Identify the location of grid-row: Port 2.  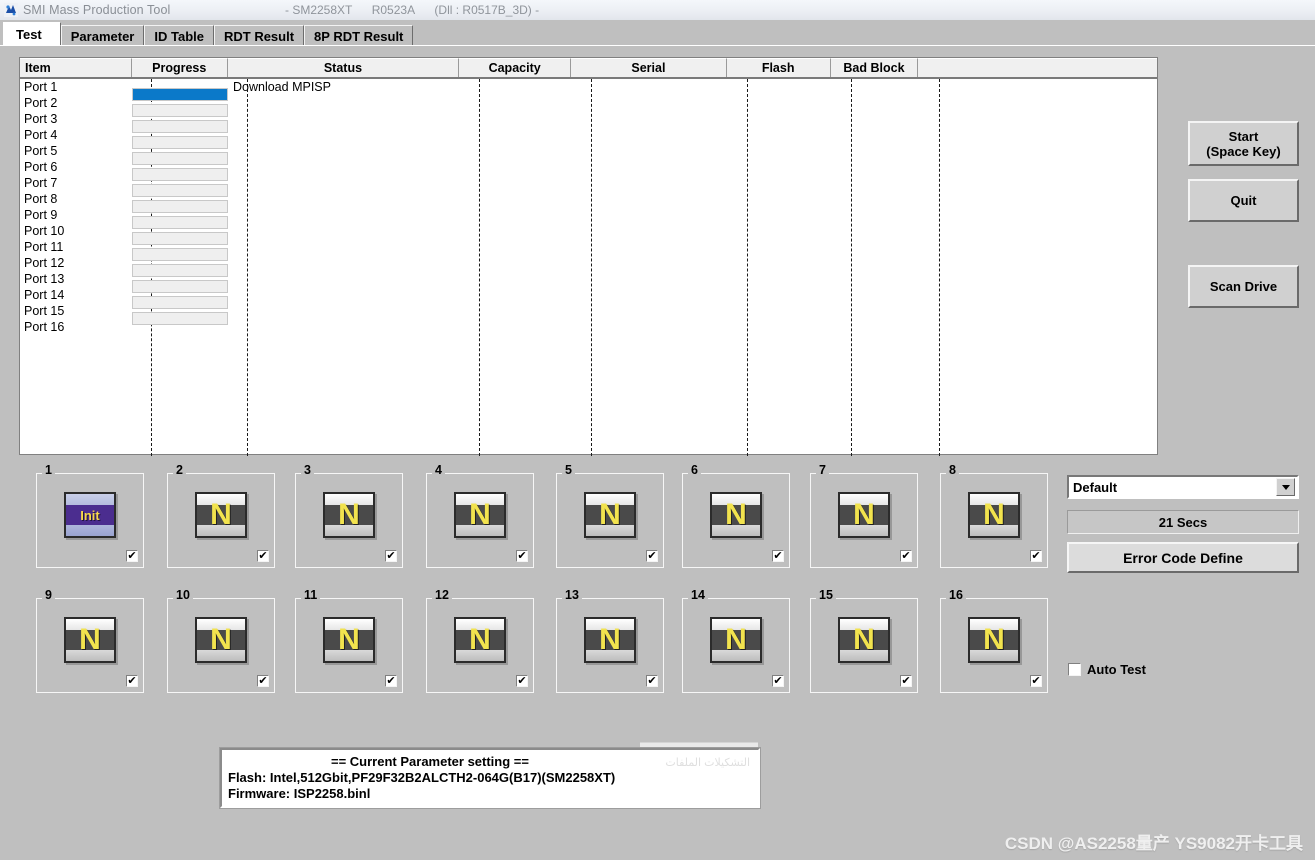
(588, 106).